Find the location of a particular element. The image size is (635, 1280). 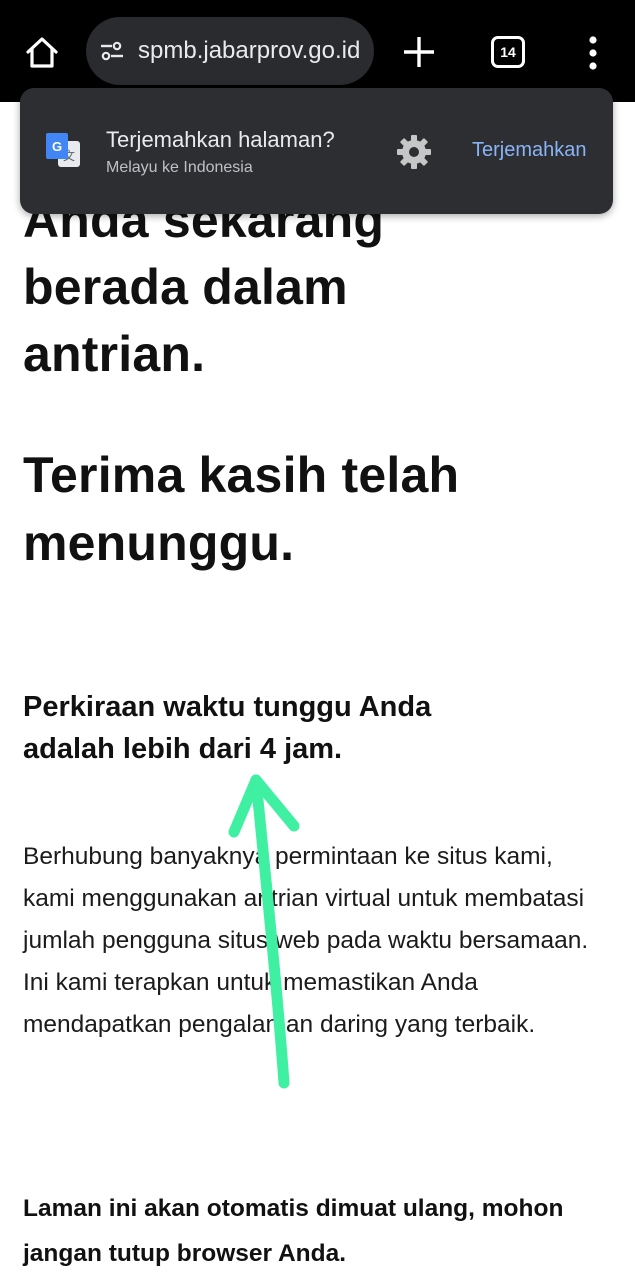

plus-icon is located at coordinates (419, 52).